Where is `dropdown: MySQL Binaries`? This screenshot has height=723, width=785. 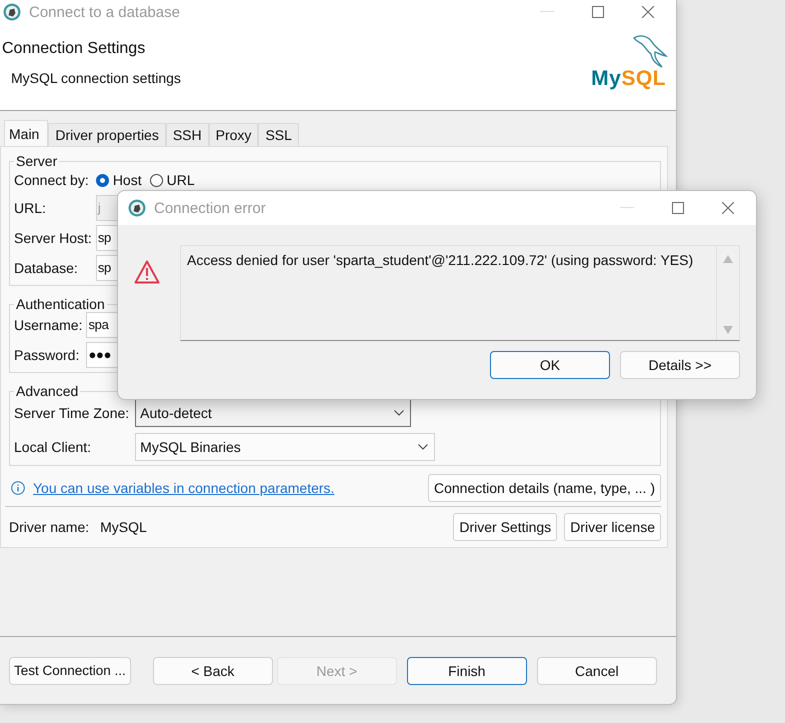 dropdown: MySQL Binaries is located at coordinates (285, 447).